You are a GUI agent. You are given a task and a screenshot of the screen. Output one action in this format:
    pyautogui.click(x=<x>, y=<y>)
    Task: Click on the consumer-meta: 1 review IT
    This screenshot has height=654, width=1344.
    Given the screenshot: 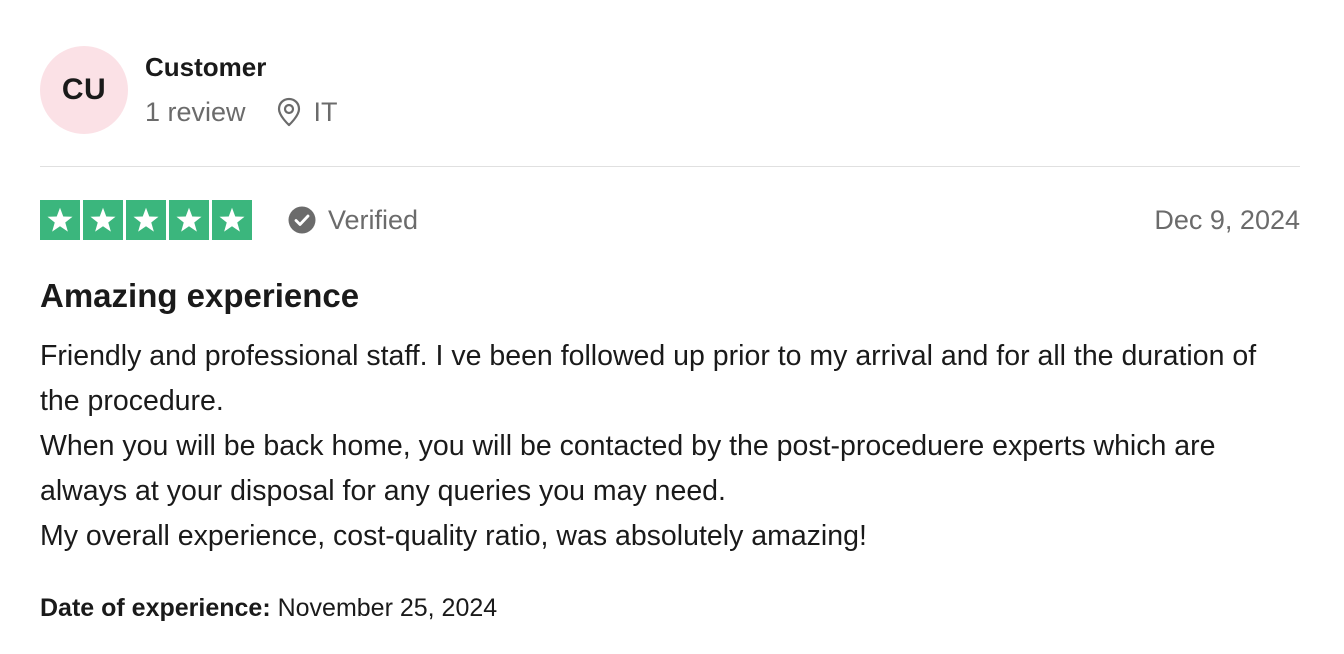 What is the action you would take?
    pyautogui.click(x=241, y=112)
    